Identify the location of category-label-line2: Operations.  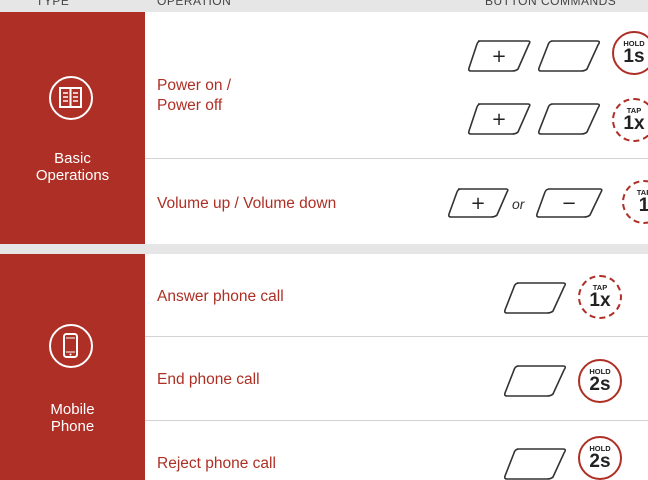
(72, 175).